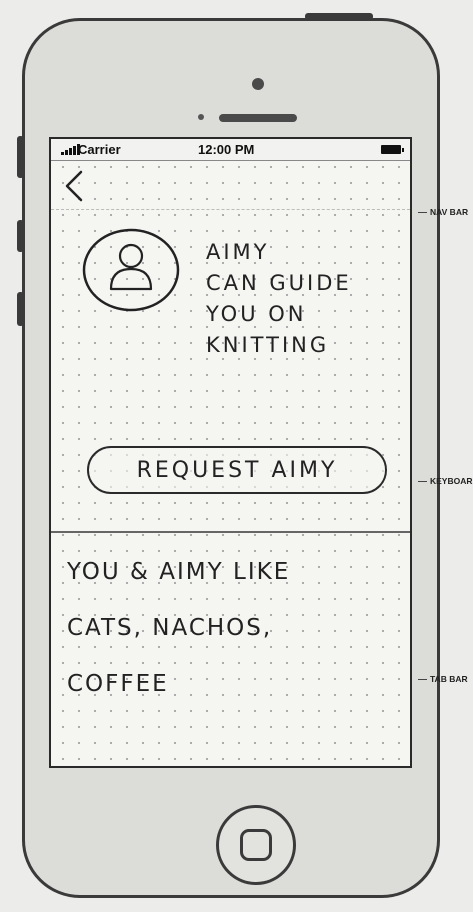 The image size is (473, 912). I want to click on guide-message-line: YOU ON, so click(256, 314).